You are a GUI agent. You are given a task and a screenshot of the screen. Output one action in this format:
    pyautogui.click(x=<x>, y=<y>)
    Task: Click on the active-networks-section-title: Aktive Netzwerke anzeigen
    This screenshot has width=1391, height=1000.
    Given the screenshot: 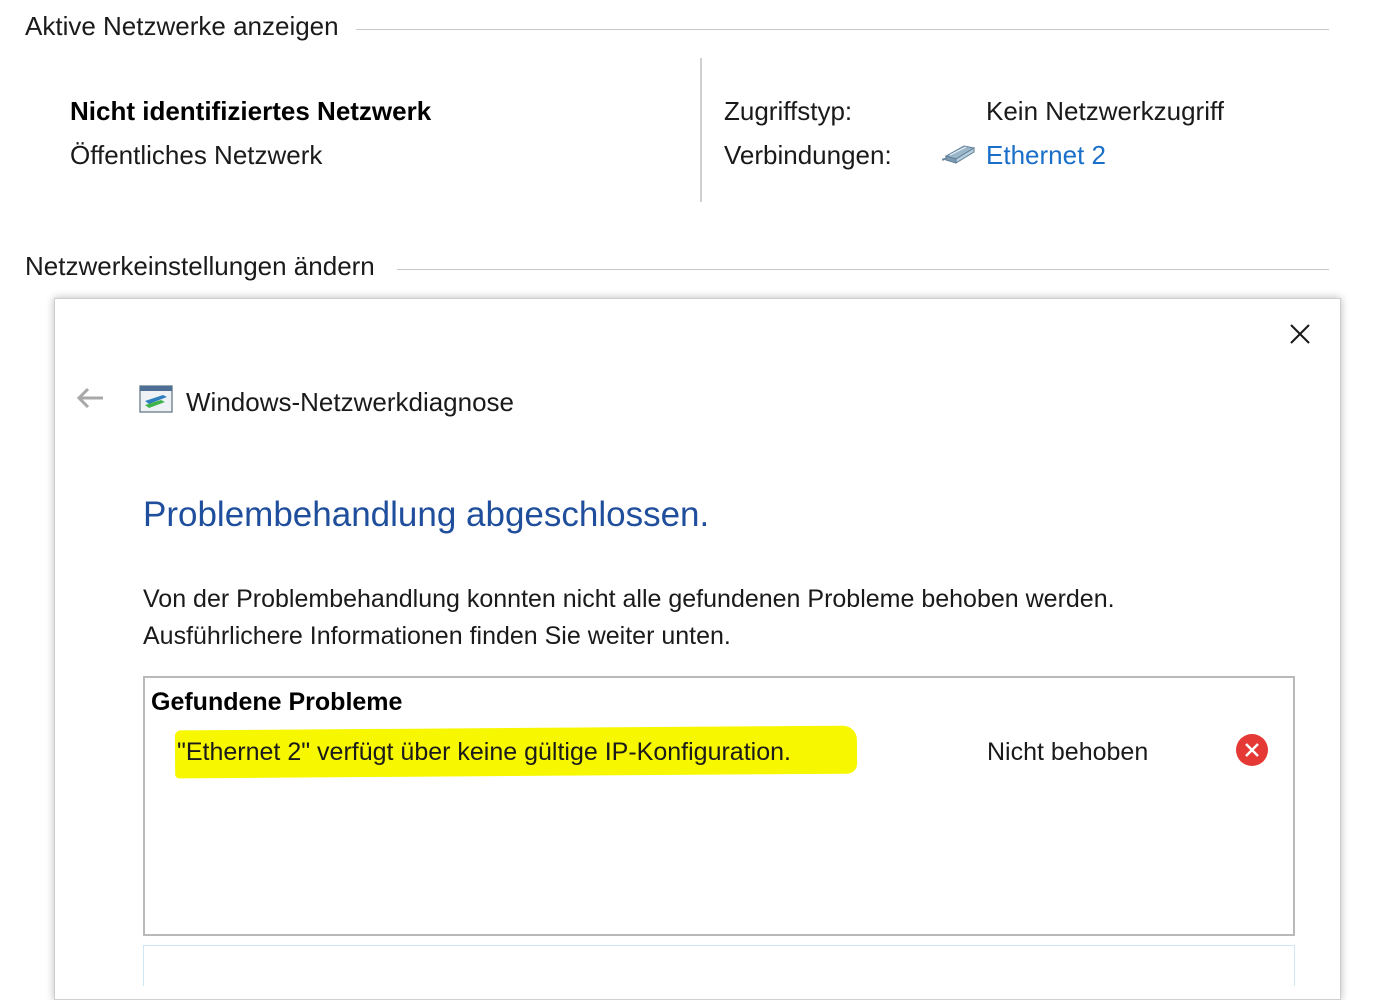 What is the action you would take?
    pyautogui.click(x=182, y=26)
    